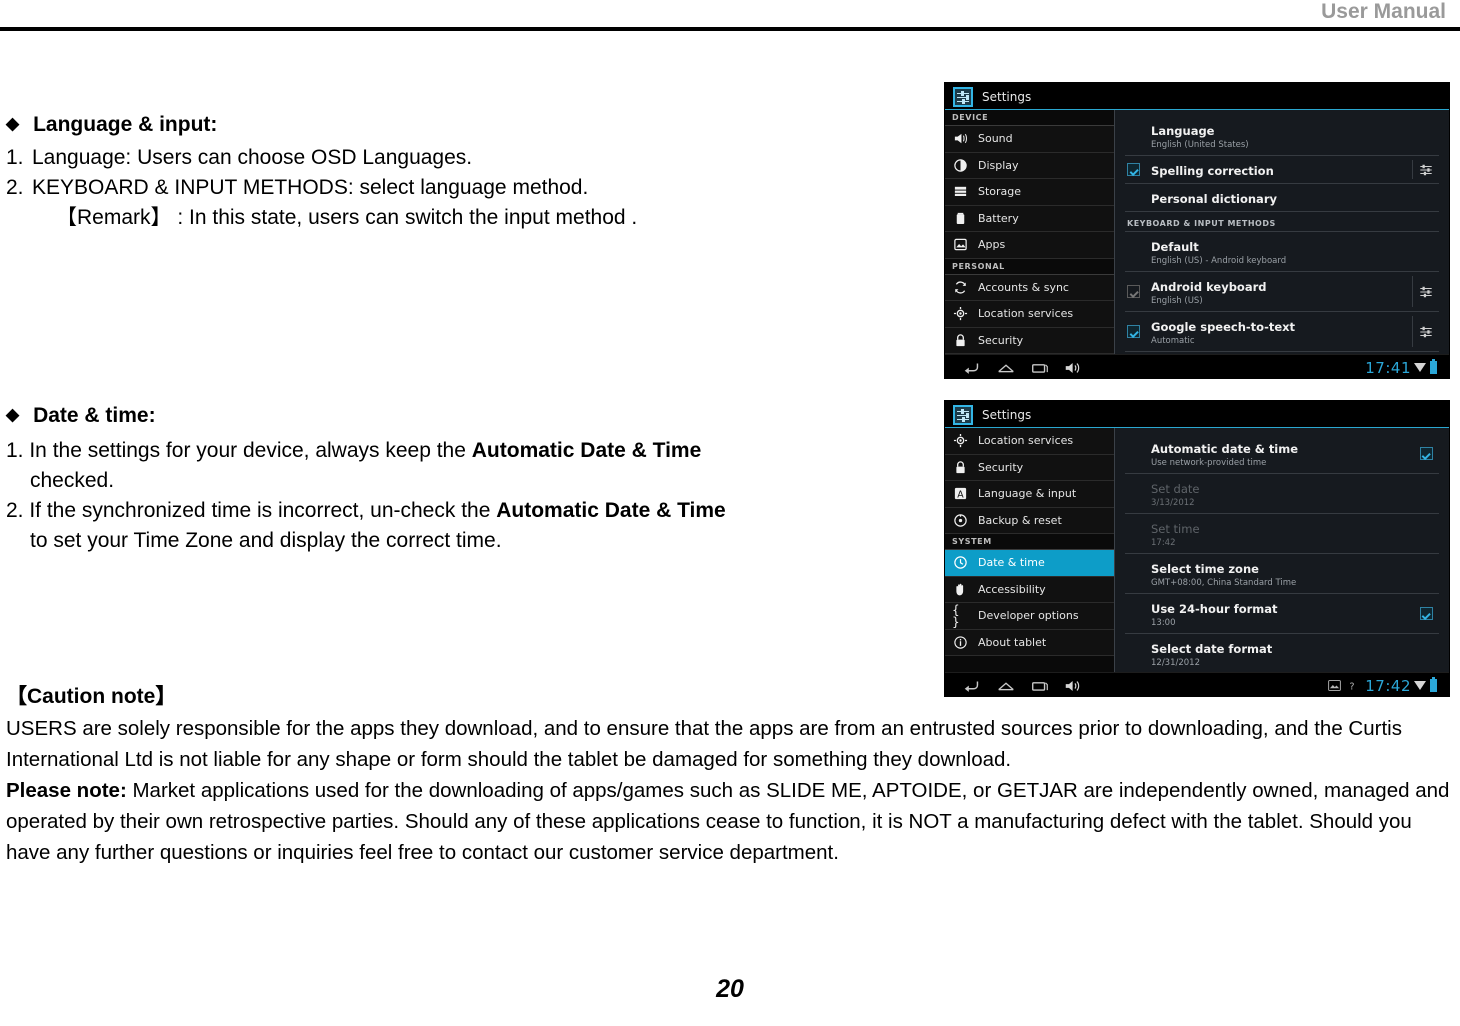 This screenshot has width=1460, height=1026. I want to click on tablet2-titlebar: Settings, so click(1197, 414).